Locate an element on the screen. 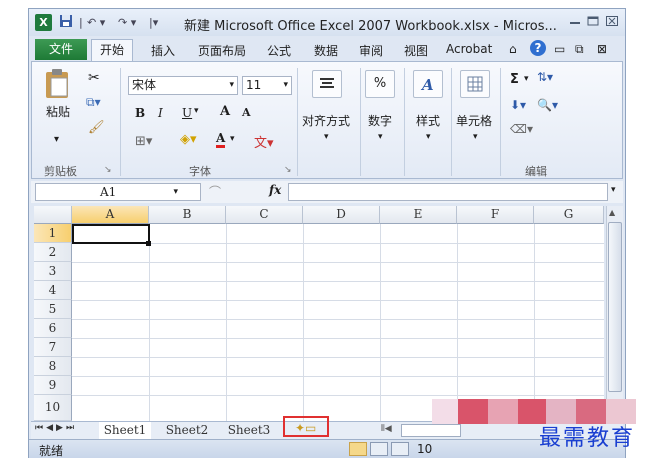 The width and height of the screenshot is (663, 465). formula-input is located at coordinates (448, 192).